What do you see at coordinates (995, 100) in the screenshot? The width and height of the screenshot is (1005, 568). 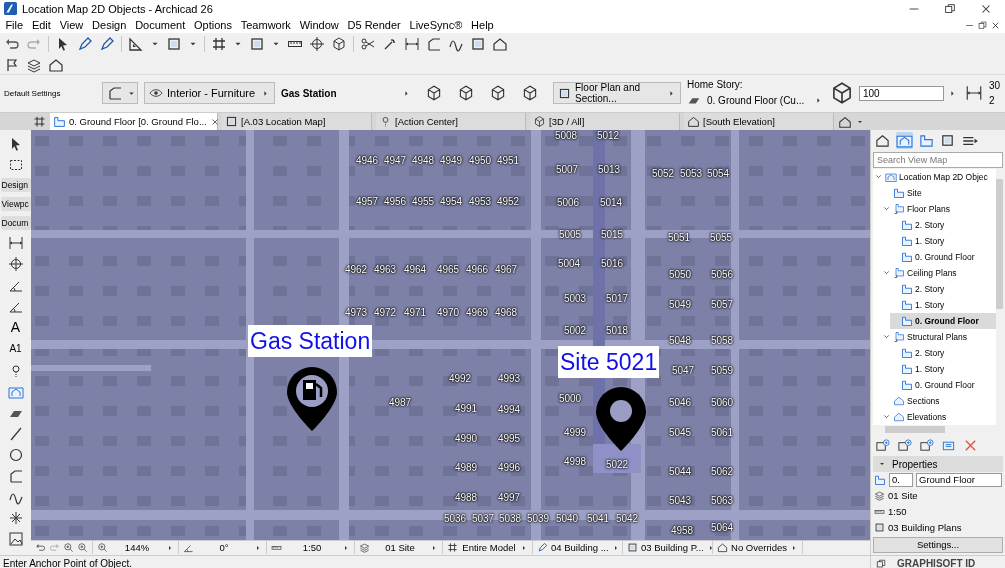 I see `value-field: 2` at bounding box center [995, 100].